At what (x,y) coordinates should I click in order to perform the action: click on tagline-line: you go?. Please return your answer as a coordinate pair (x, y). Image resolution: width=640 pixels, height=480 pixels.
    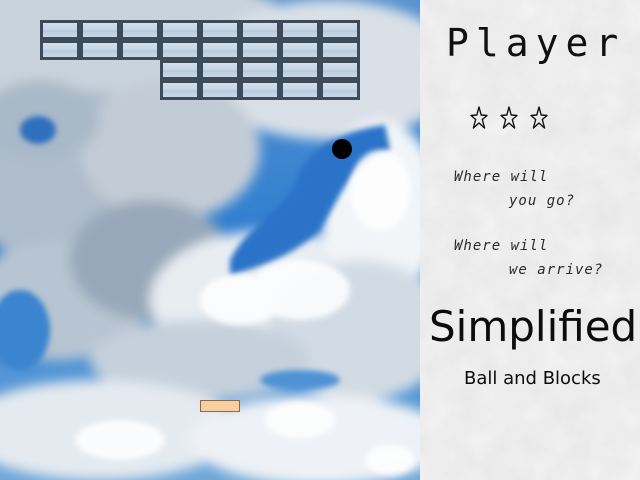
    Looking at the image, I should click on (542, 201).